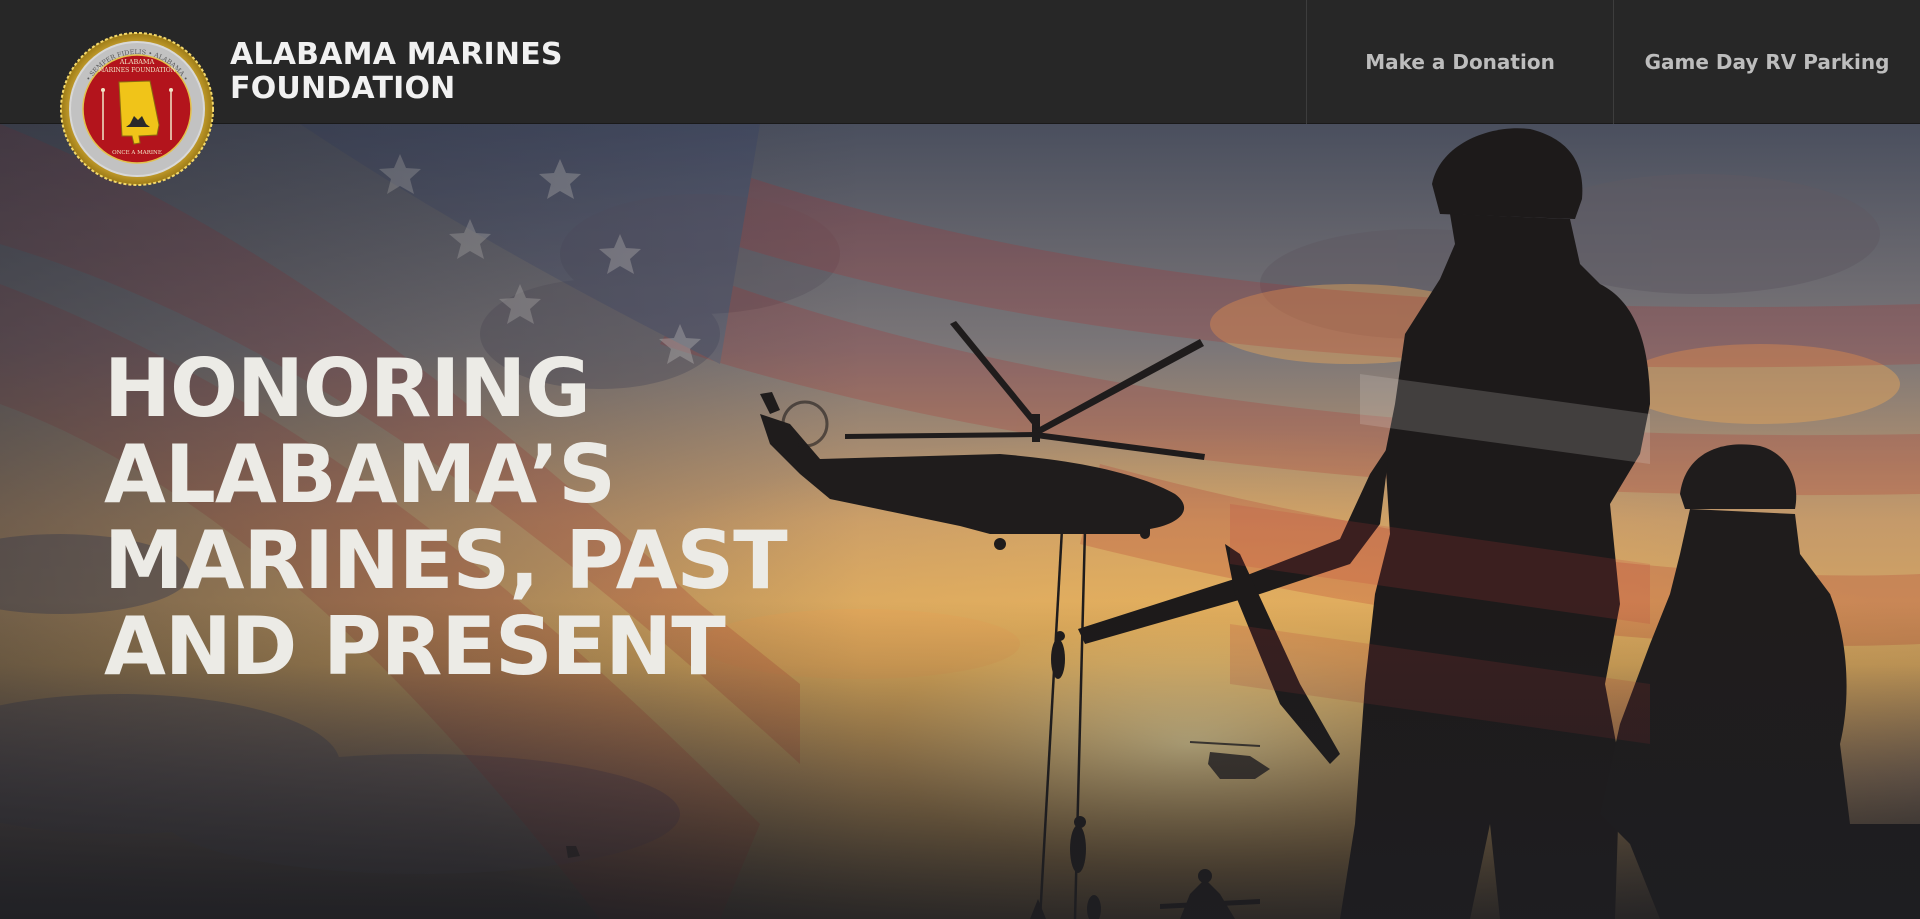 This screenshot has height=919, width=1920. Describe the element at coordinates (1766, 62) in the screenshot. I see `nav-game-day-rv-parking: Game Day RV Parking` at that location.